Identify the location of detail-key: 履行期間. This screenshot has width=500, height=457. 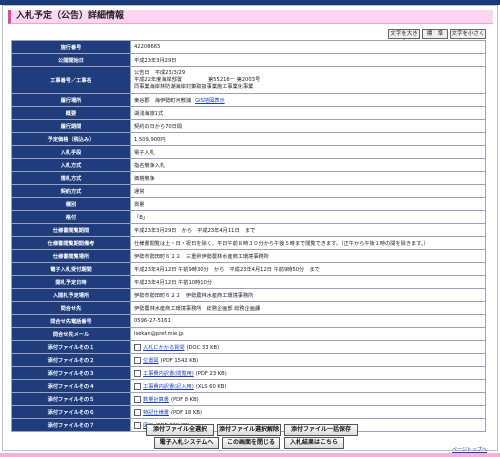
(71, 126).